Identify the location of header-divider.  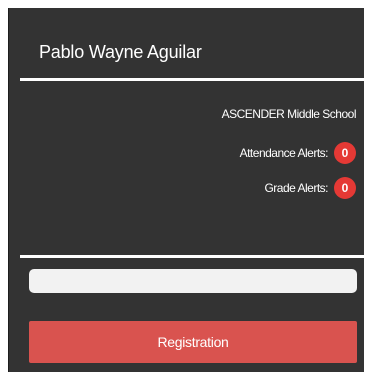
(192, 79).